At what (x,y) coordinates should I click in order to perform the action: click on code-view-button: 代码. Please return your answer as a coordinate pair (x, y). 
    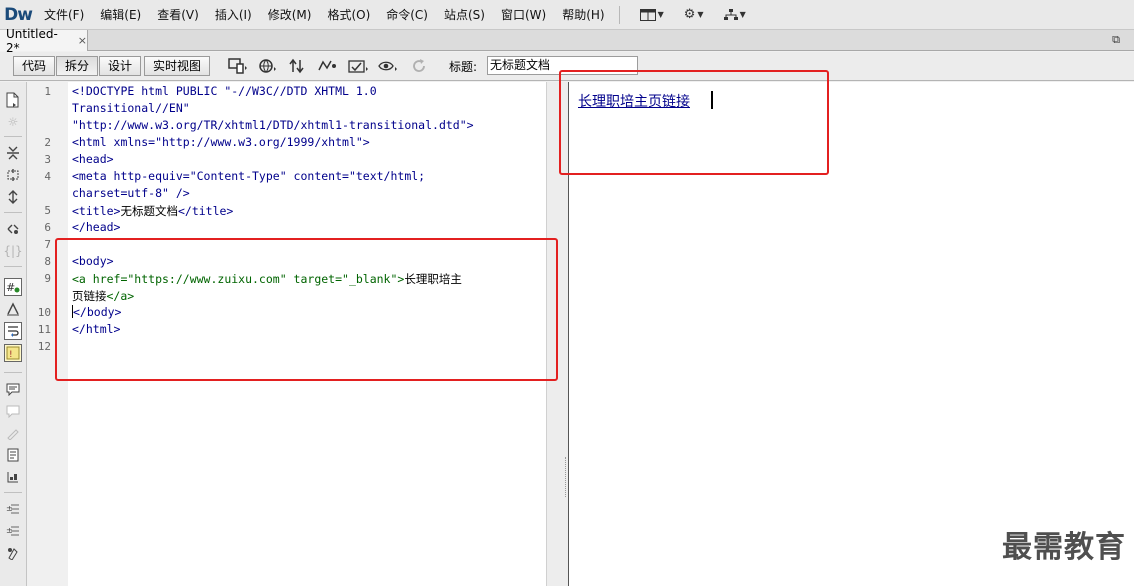
    Looking at the image, I should click on (34, 66).